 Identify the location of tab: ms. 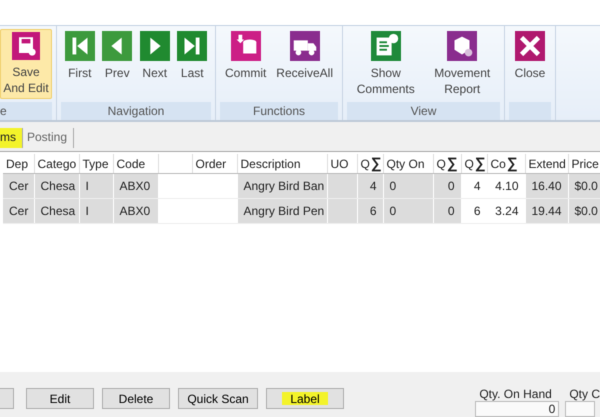
(11, 138).